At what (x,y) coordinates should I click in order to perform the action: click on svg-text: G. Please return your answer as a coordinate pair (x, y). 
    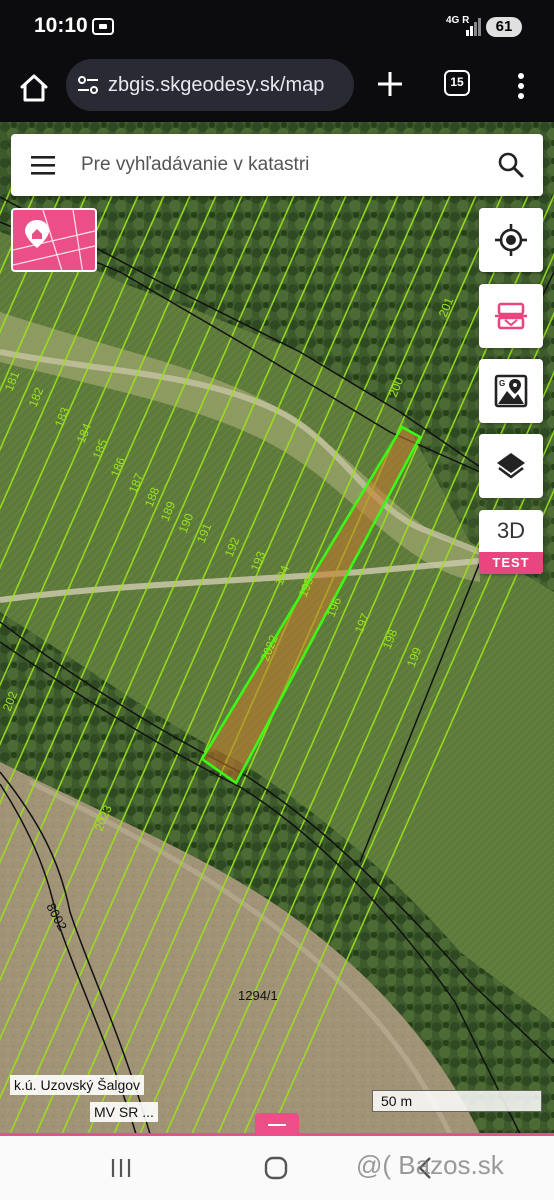
    Looking at the image, I should click on (502, 383).